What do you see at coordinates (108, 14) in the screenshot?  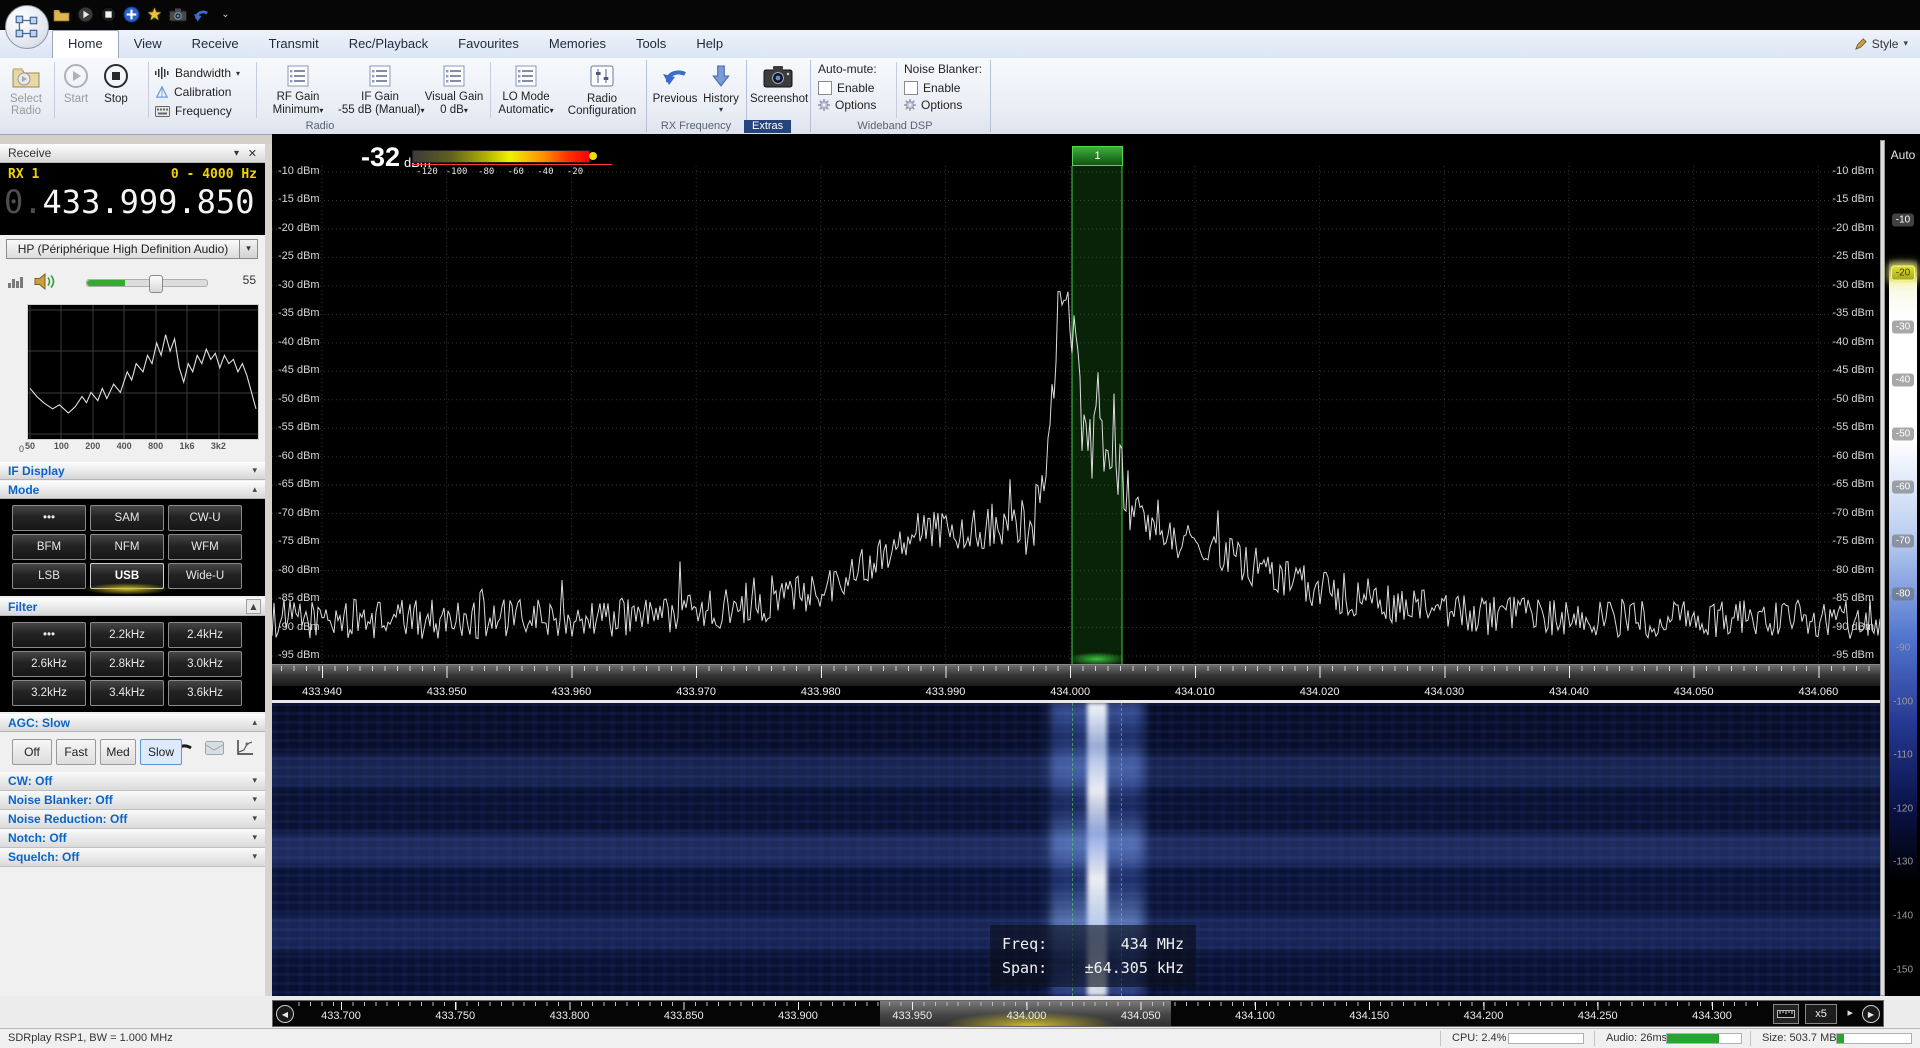 I see `stop-icon` at bounding box center [108, 14].